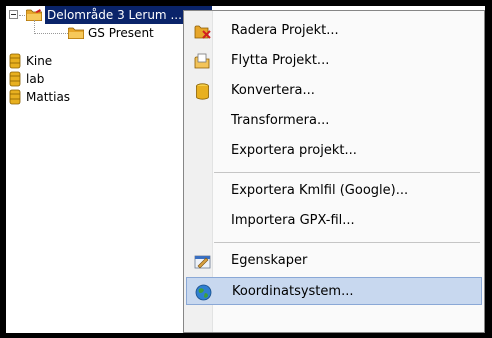 The width and height of the screenshot is (492, 338). What do you see at coordinates (334, 261) in the screenshot?
I see `menu-item-egenskaper: Egenskaper` at bounding box center [334, 261].